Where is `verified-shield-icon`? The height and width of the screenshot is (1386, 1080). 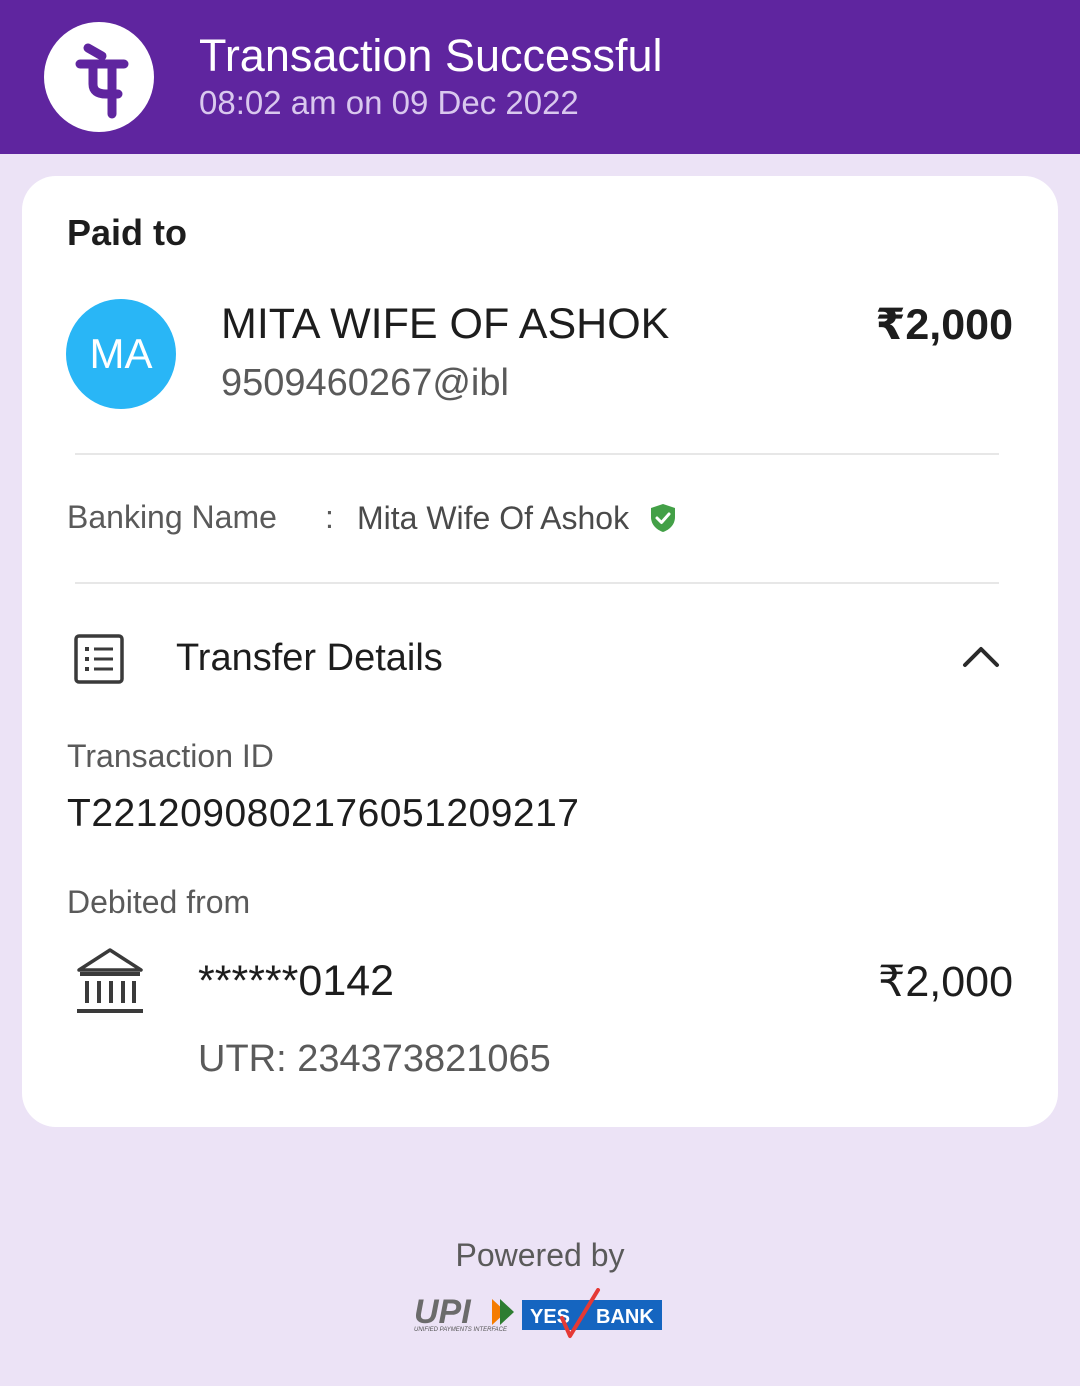
verified-shield-icon is located at coordinates (663, 520).